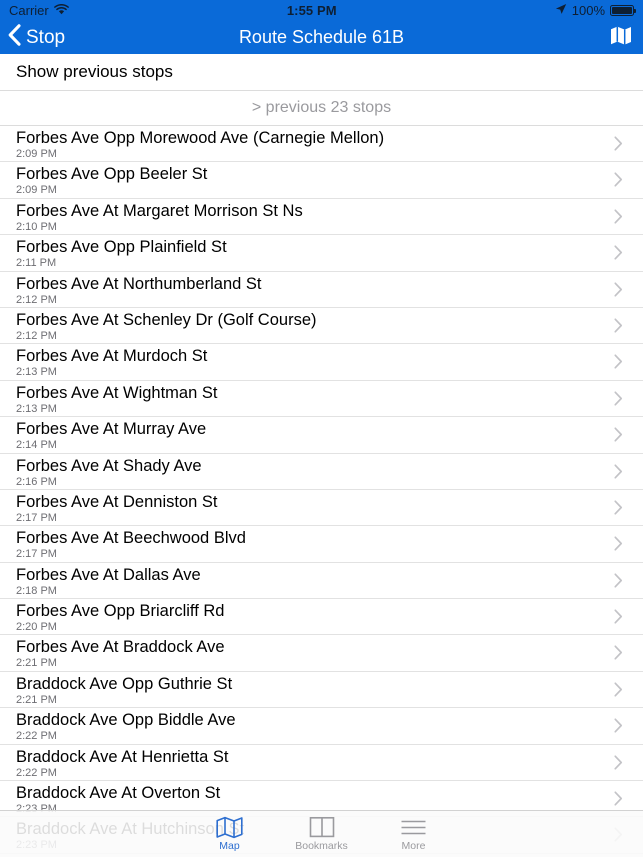 Image resolution: width=643 pixels, height=857 pixels. I want to click on show-previous-stops-toggle: Show previous stops, so click(321, 72).